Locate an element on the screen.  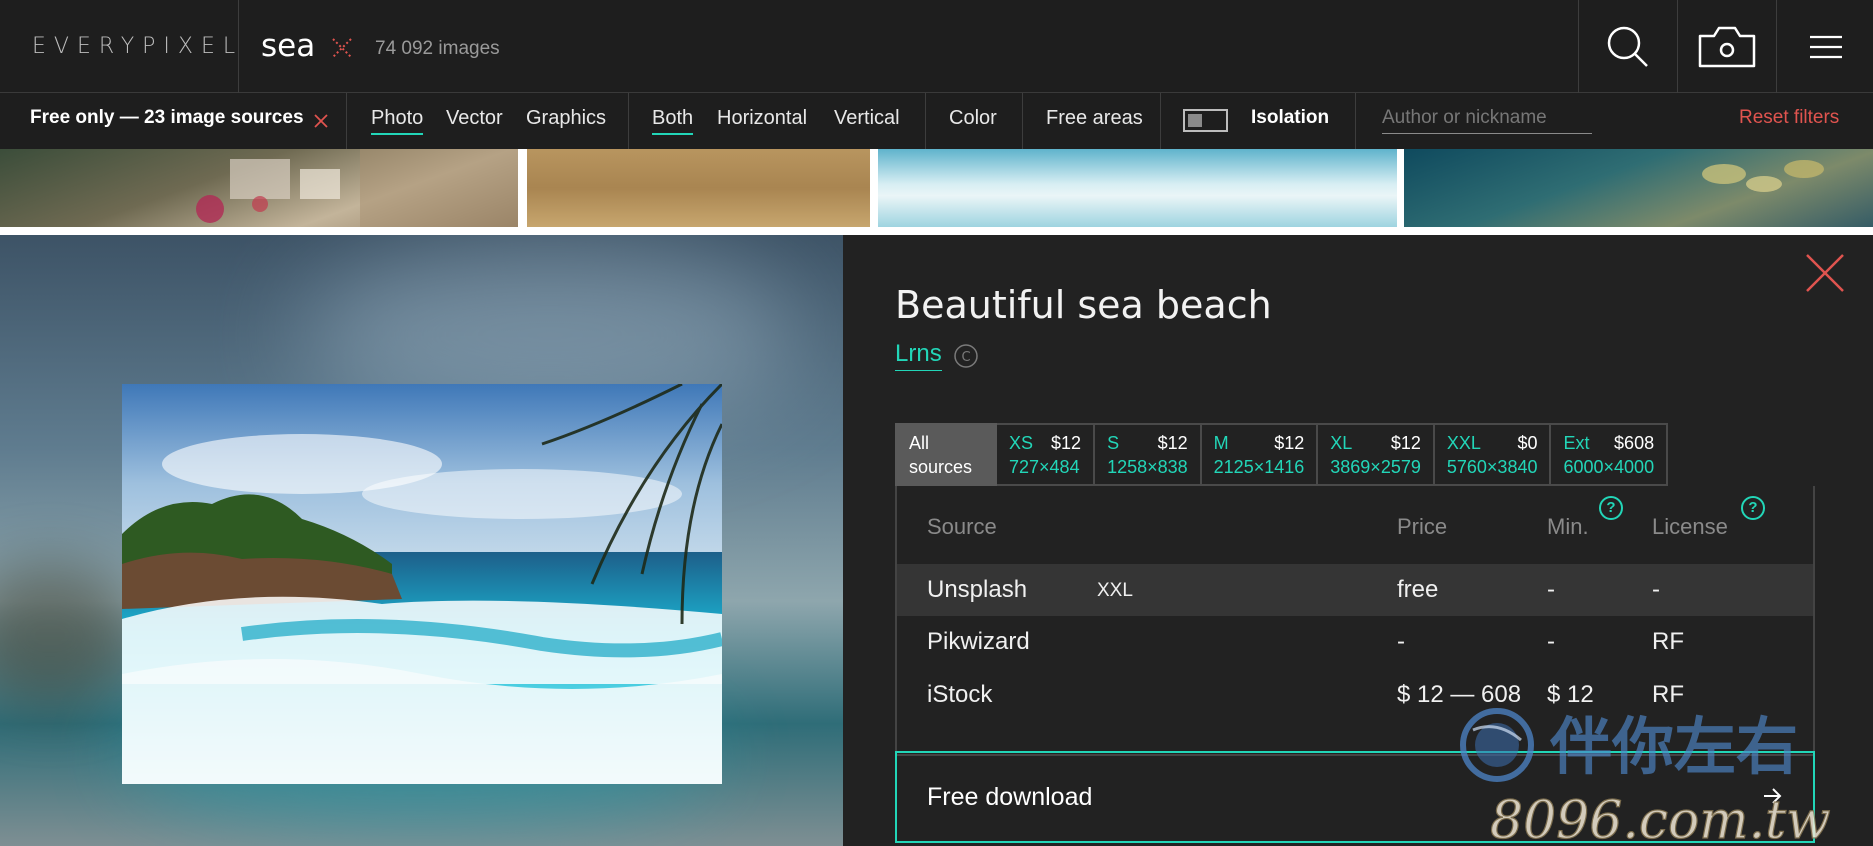
remove-free-only-icon is located at coordinates (321, 121).